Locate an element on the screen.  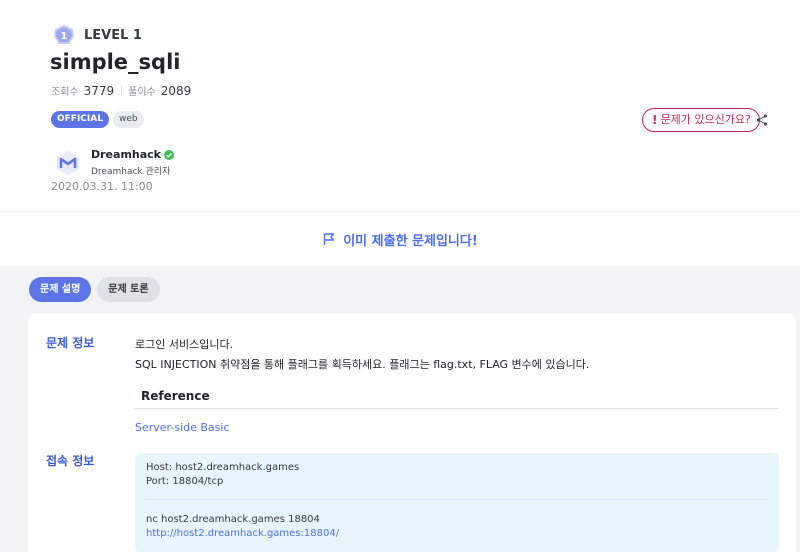
tab-discussion: 문제 토론 is located at coordinates (128, 289).